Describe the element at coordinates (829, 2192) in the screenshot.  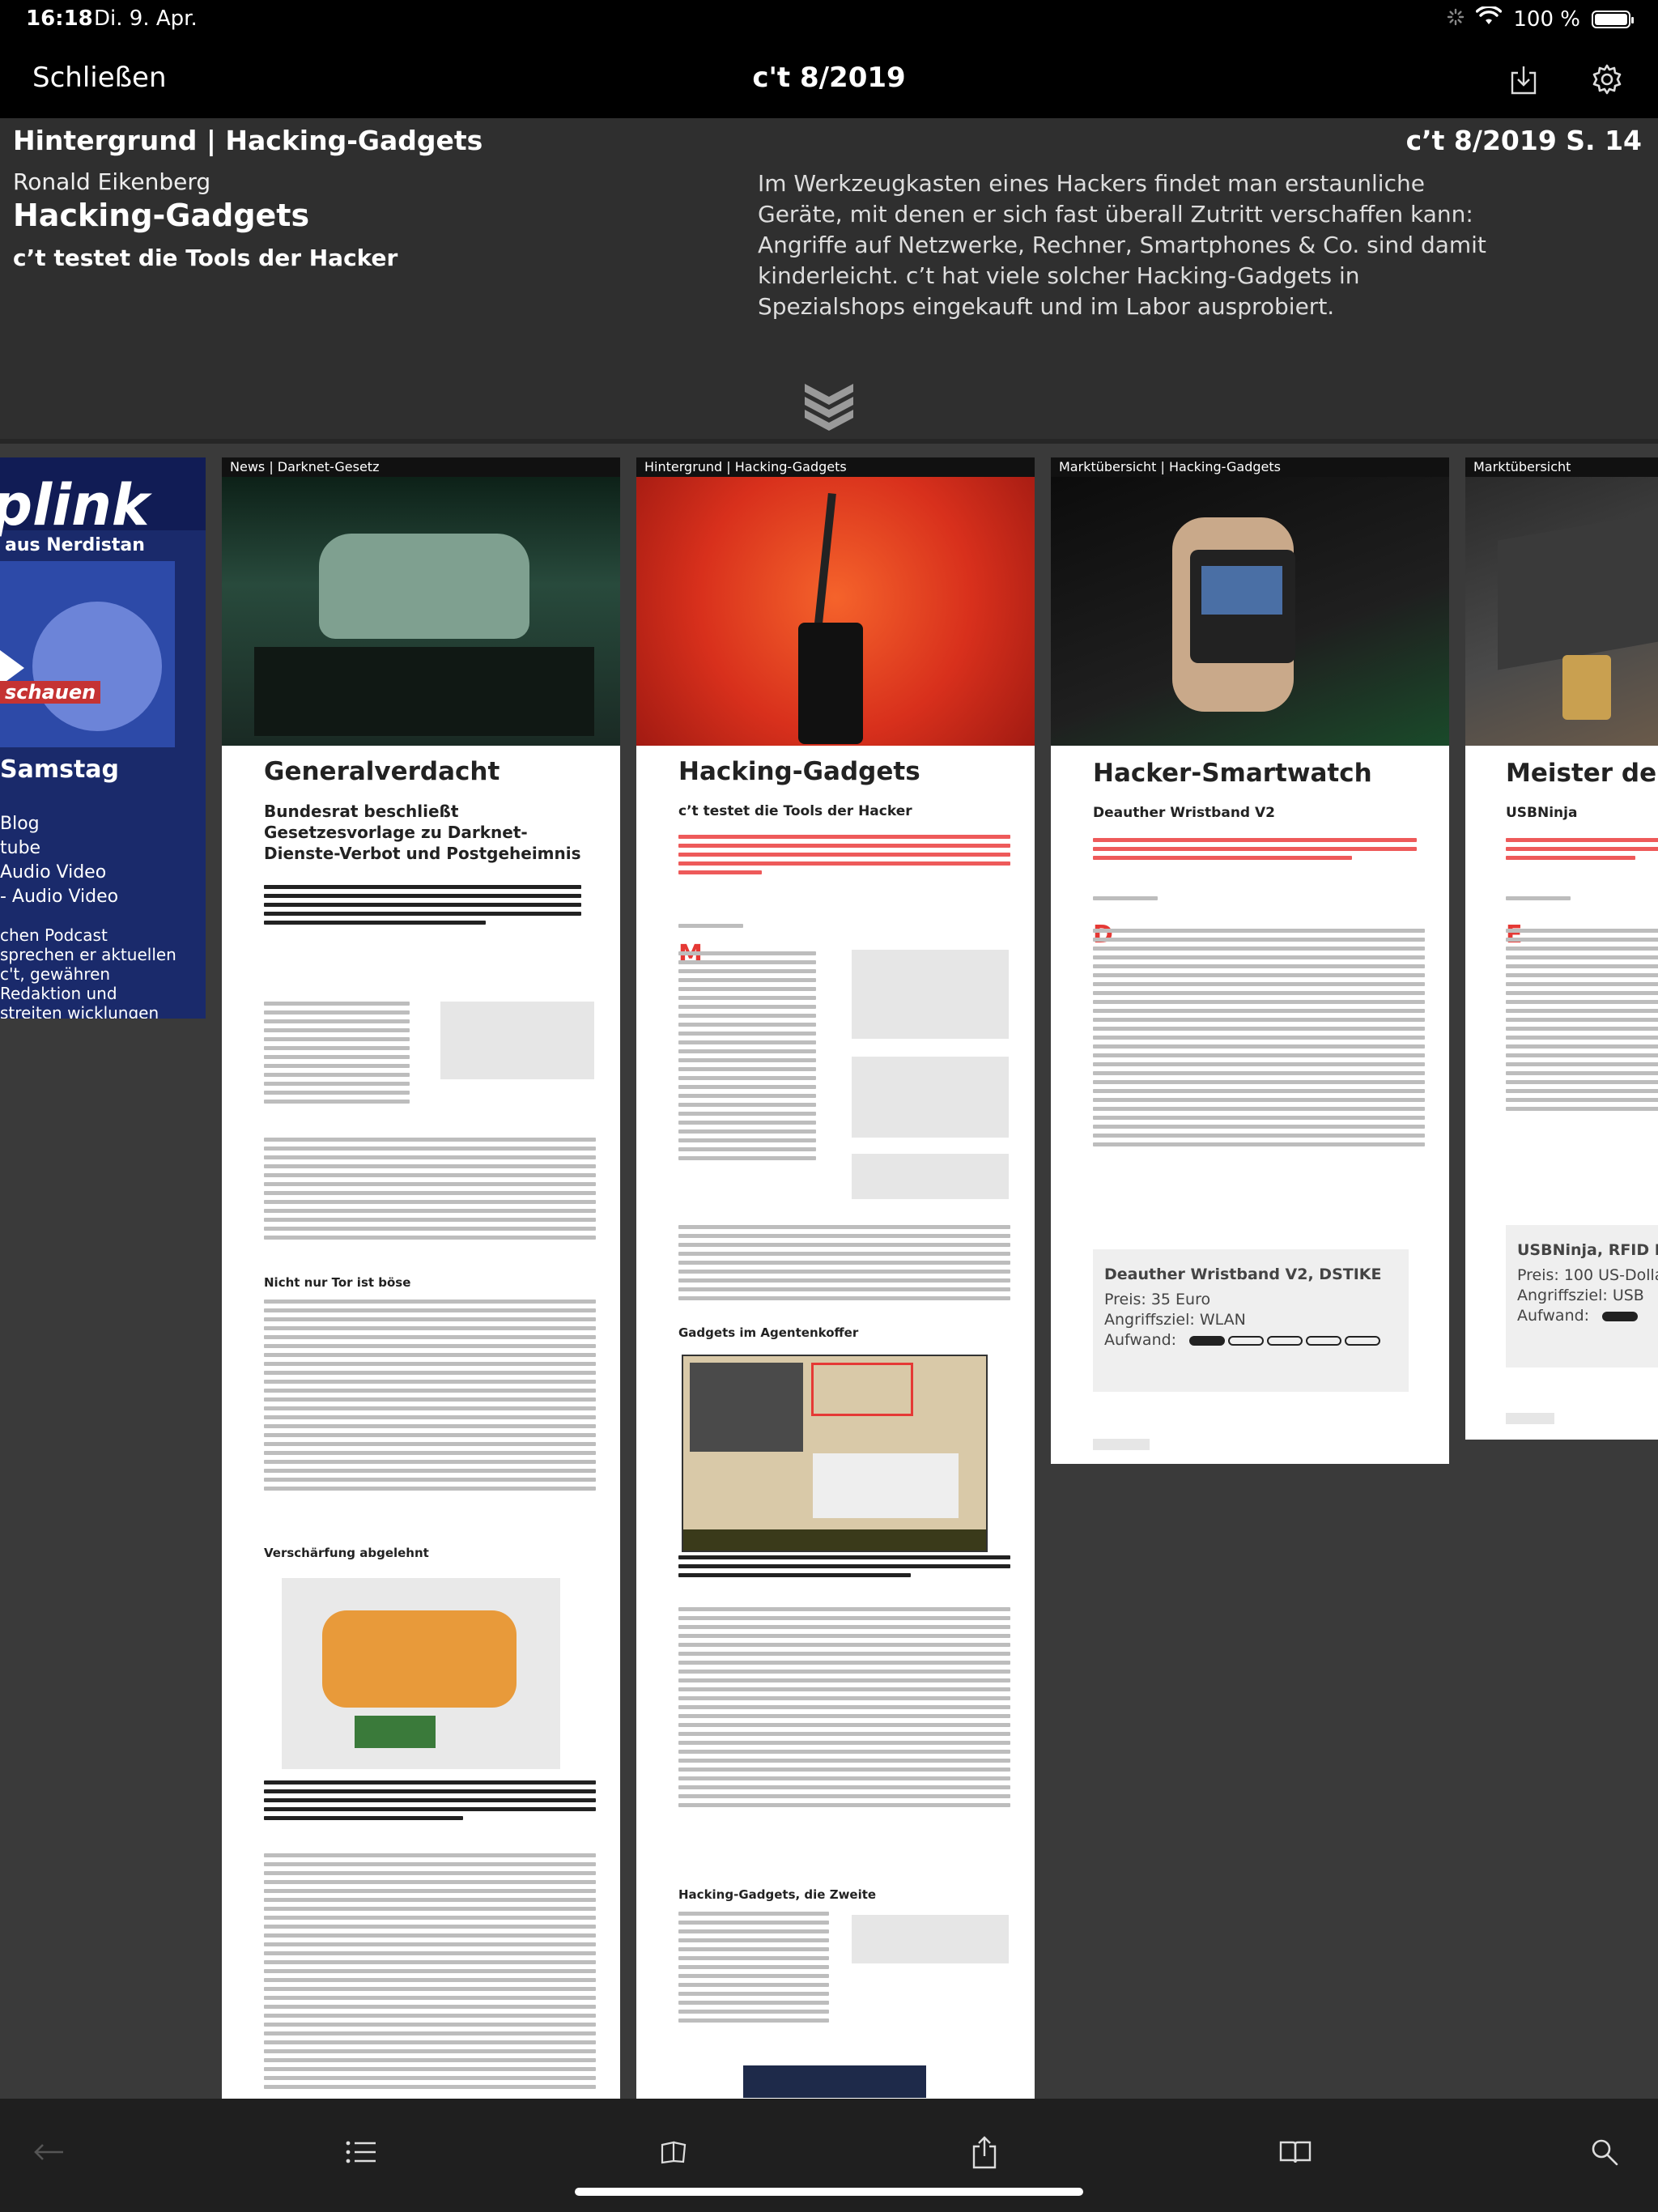
I see `home-indicator` at that location.